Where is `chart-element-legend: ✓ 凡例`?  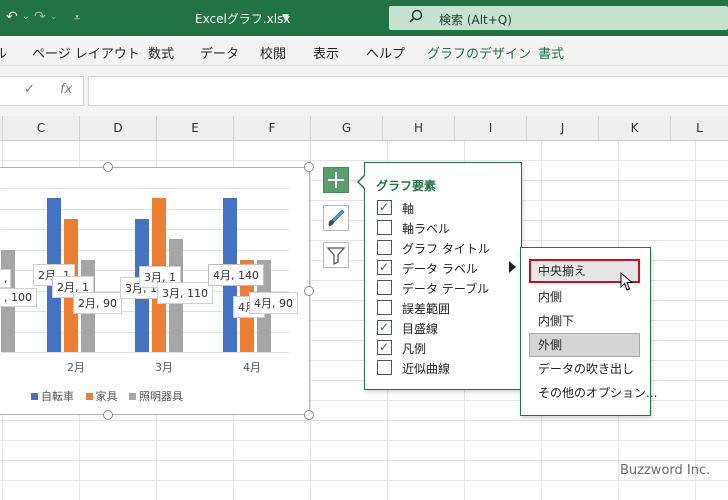
chart-element-legend: ✓ 凡例 is located at coordinates (447, 348).